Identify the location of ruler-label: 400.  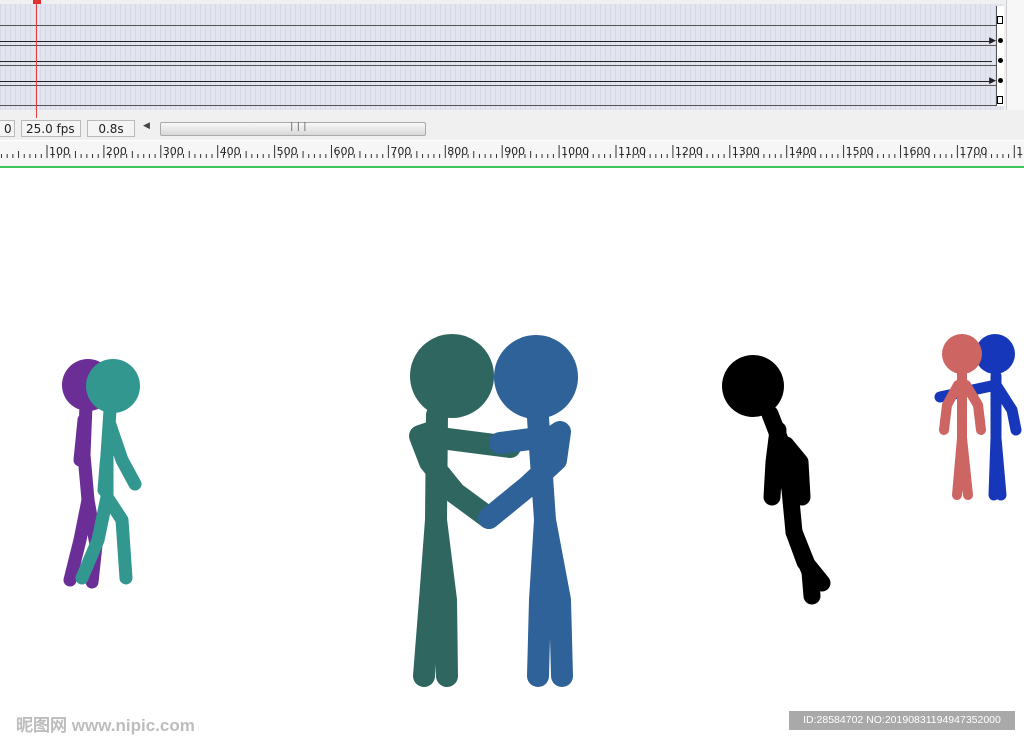
(230, 151).